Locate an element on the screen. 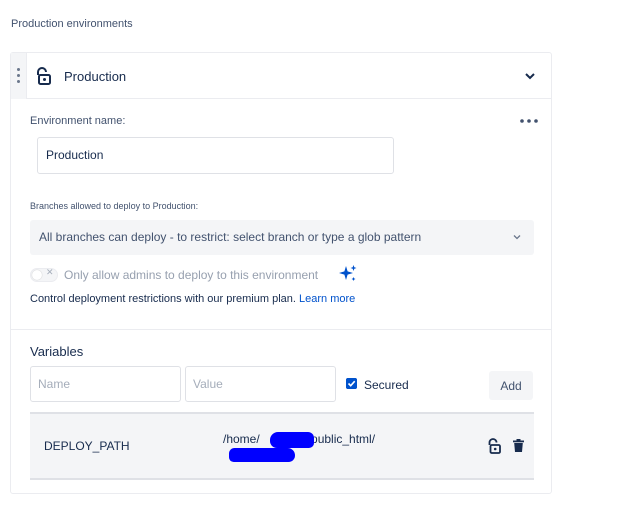 The image size is (623, 506). add-variable-button: Add is located at coordinates (511, 385).